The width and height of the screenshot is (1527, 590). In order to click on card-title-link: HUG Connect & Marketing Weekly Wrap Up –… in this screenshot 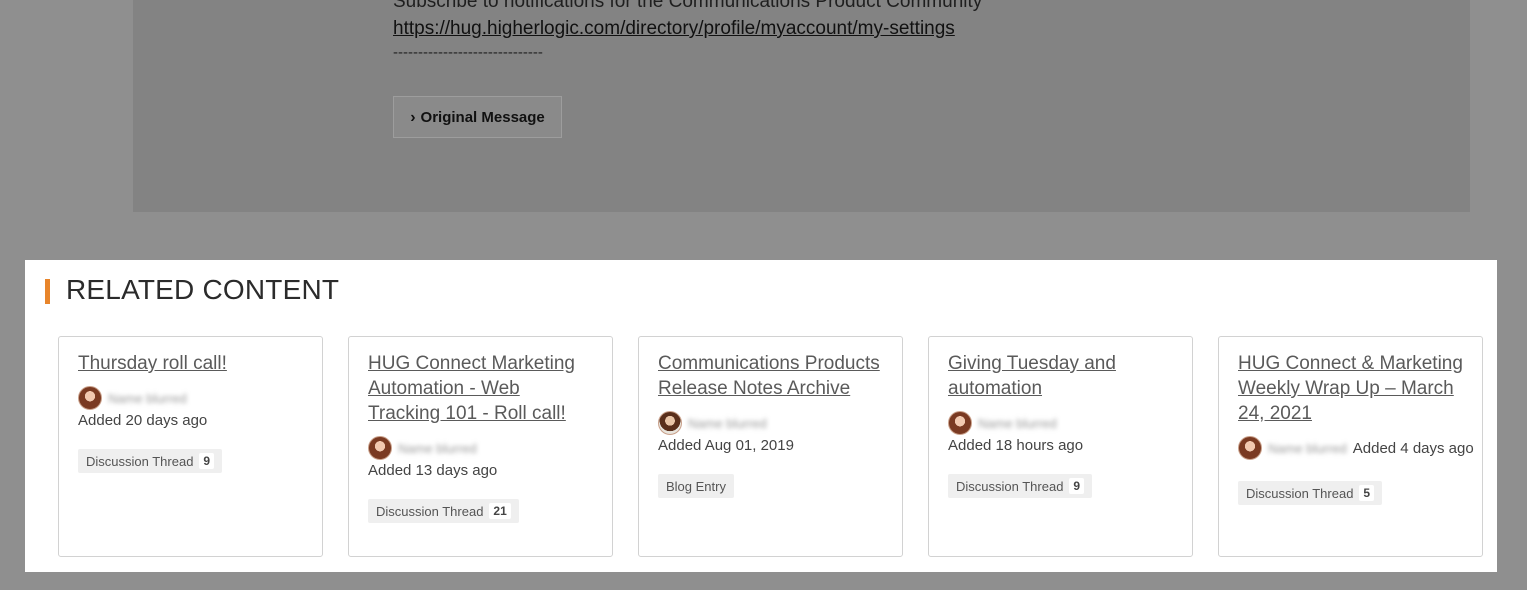, I will do `click(1350, 388)`.